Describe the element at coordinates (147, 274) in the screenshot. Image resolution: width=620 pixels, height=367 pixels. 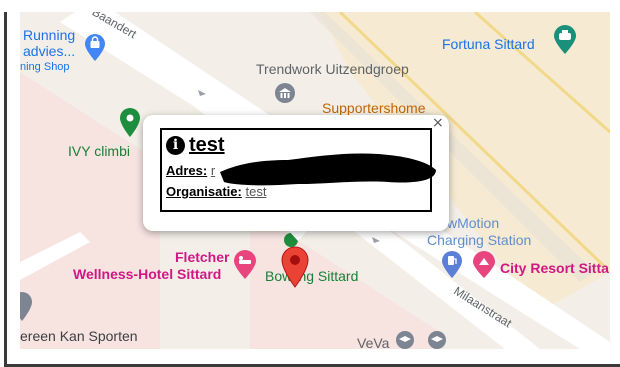
I see `poi-fletcher-line2: Wellness-Hotel Sittard` at that location.